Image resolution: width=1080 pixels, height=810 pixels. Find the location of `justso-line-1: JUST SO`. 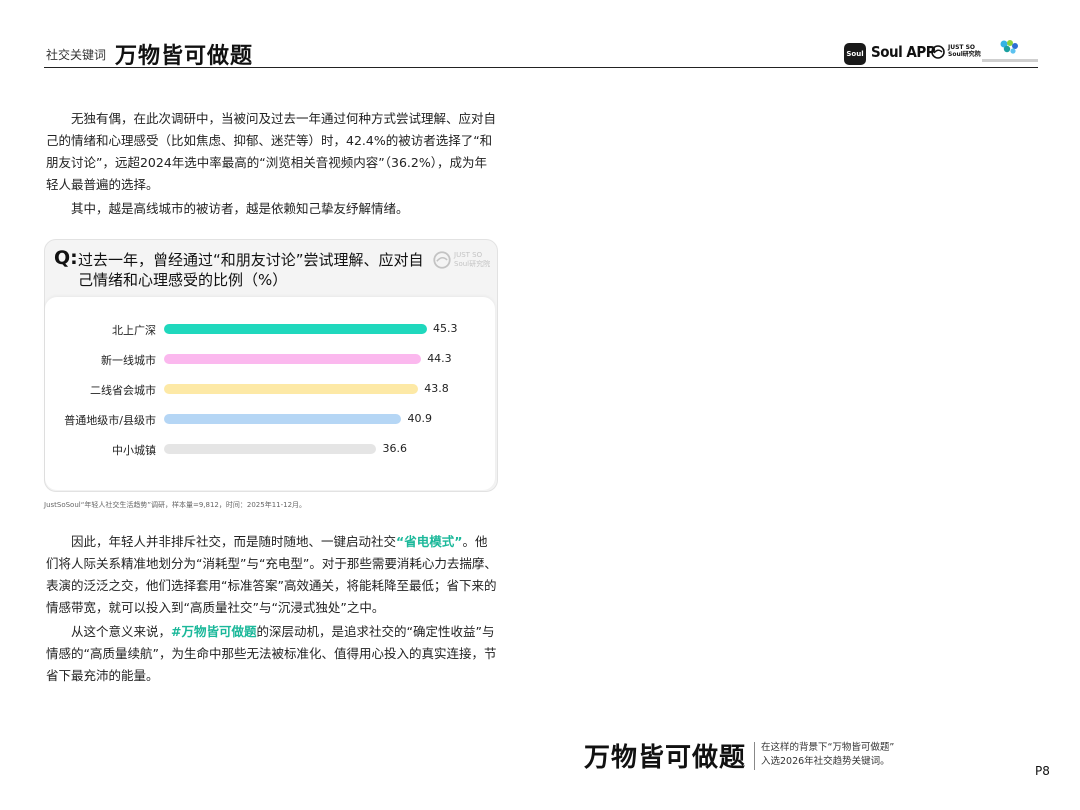

justso-line-1: JUST SO is located at coordinates (962, 47).